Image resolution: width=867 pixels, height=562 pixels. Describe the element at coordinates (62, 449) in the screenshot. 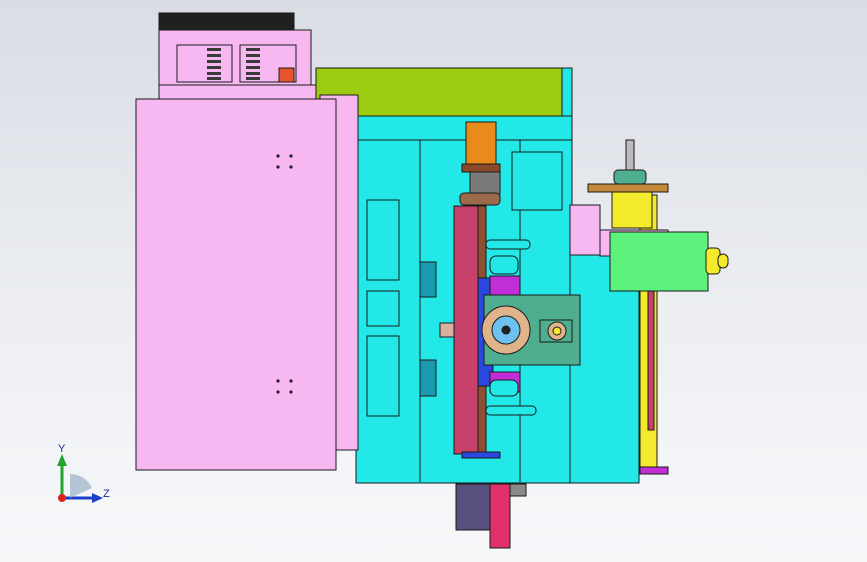

I see `y-axis-label: Y` at that location.